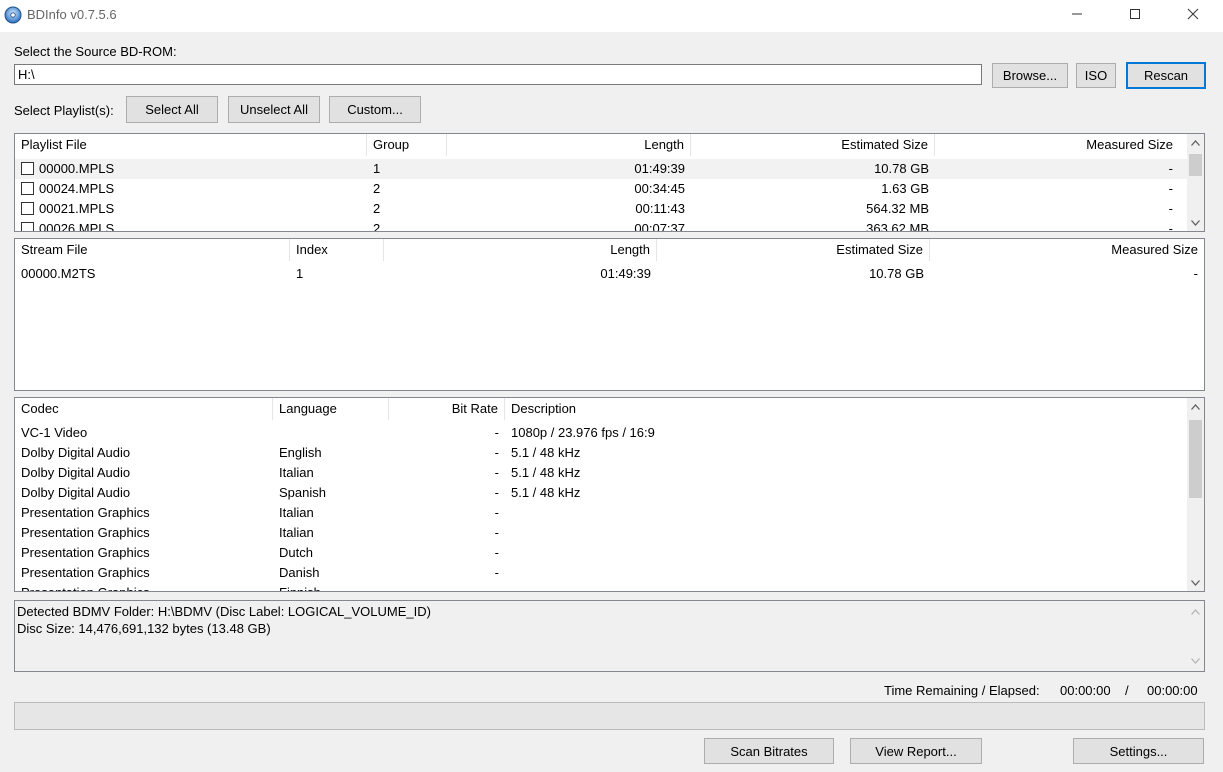 The height and width of the screenshot is (772, 1223). What do you see at coordinates (609, 209) in the screenshot?
I see `table-row: 00021.MPLS 2 00:11:43 564.32 MB -` at bounding box center [609, 209].